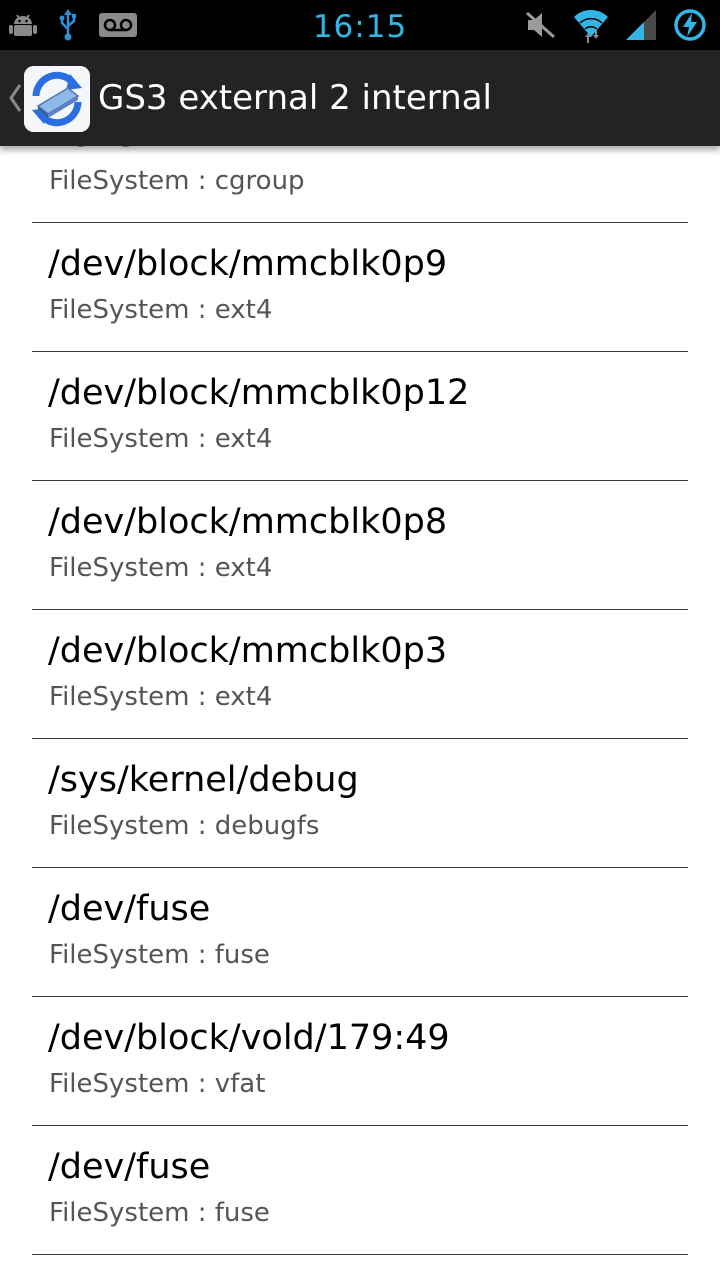 The height and width of the screenshot is (1280, 720). I want to click on signal-icon, so click(641, 25).